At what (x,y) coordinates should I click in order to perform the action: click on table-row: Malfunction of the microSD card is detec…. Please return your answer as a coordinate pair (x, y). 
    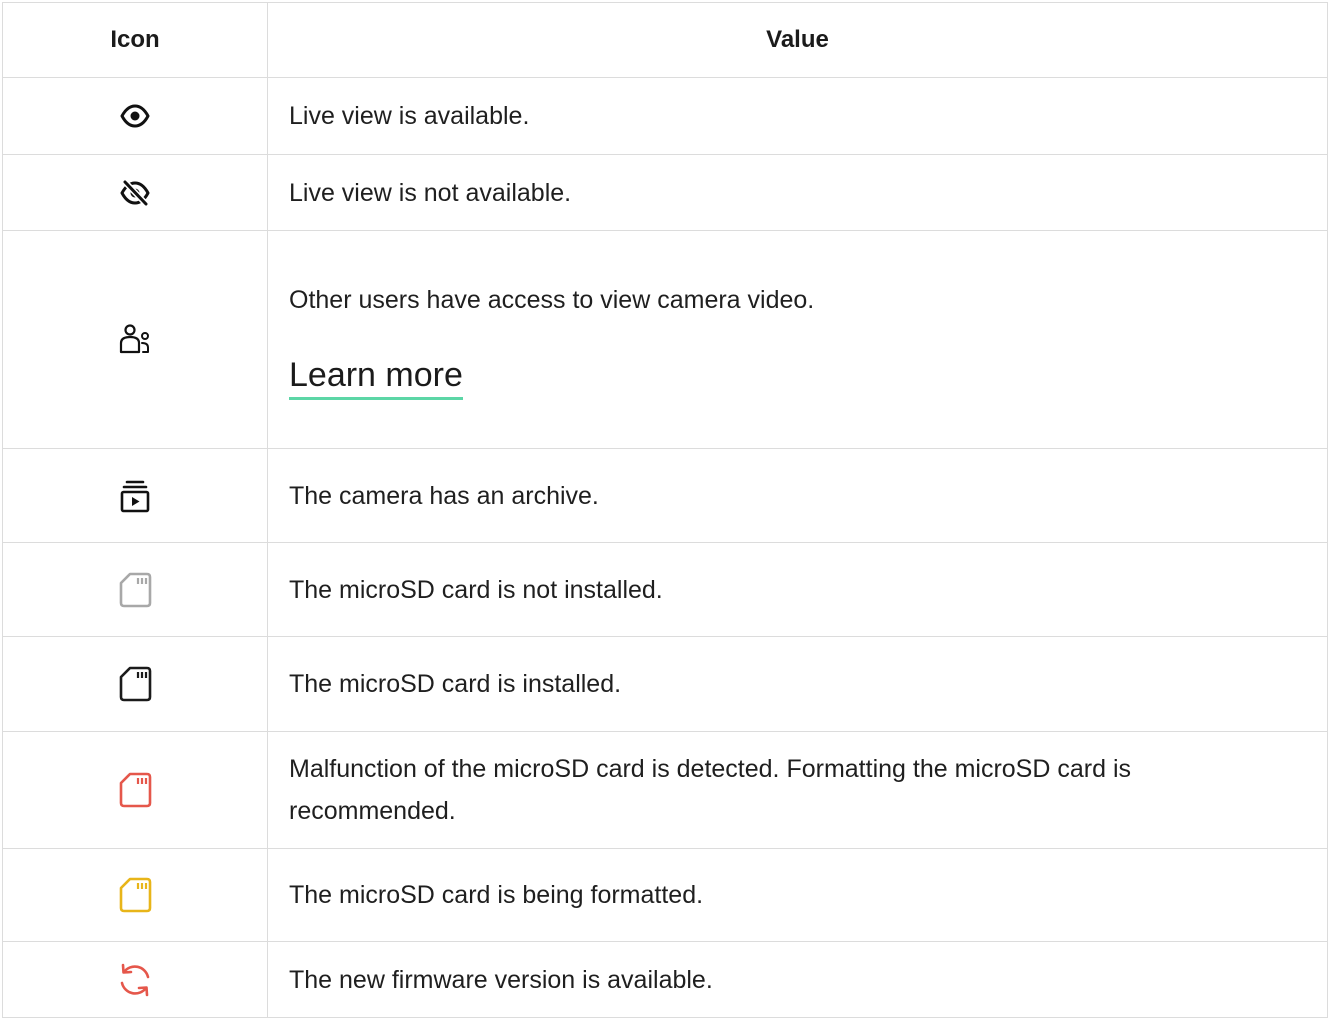
    Looking at the image, I should click on (665, 790).